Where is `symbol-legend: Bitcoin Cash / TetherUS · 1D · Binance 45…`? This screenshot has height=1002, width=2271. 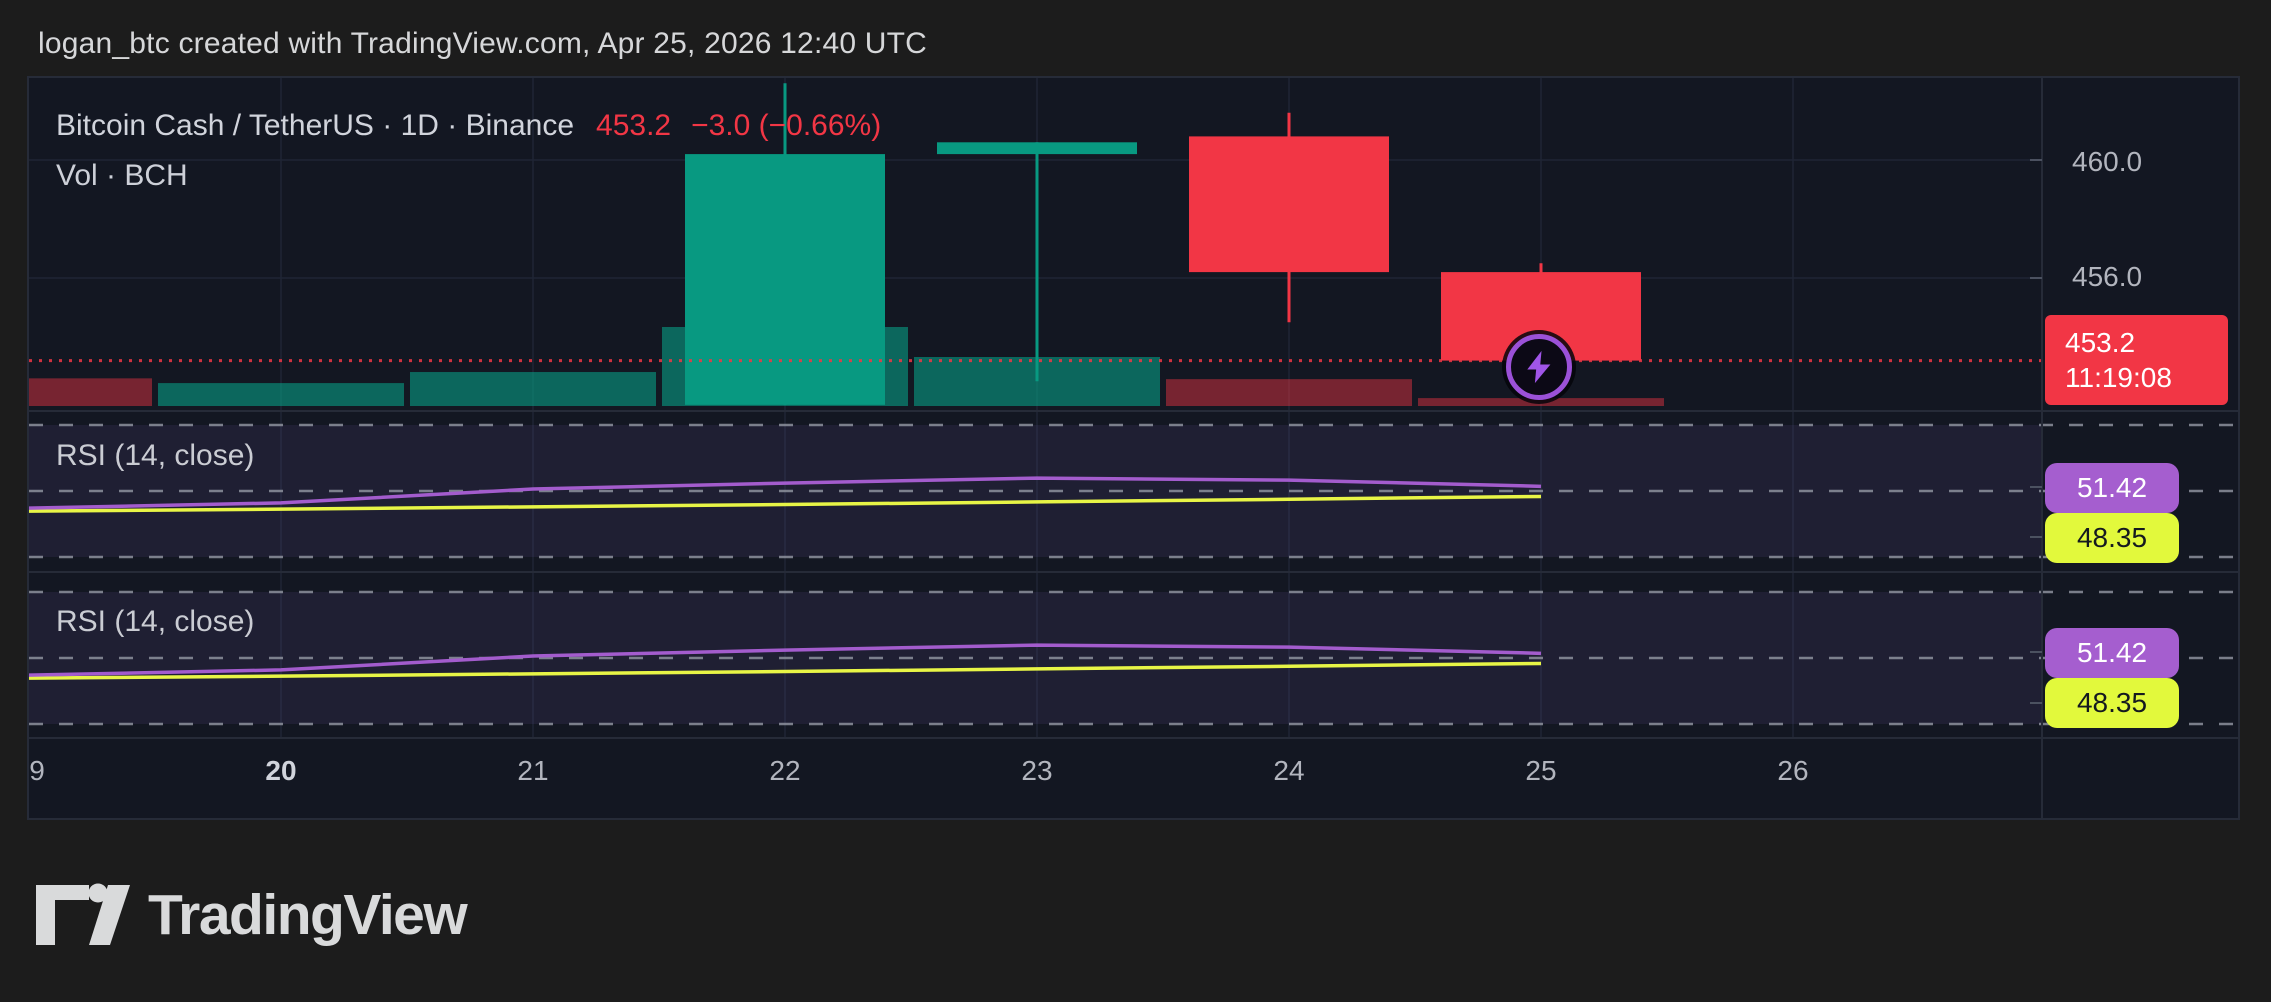 symbol-legend: Bitcoin Cash / TetherUS · 1D · Binance 45… is located at coordinates (468, 126).